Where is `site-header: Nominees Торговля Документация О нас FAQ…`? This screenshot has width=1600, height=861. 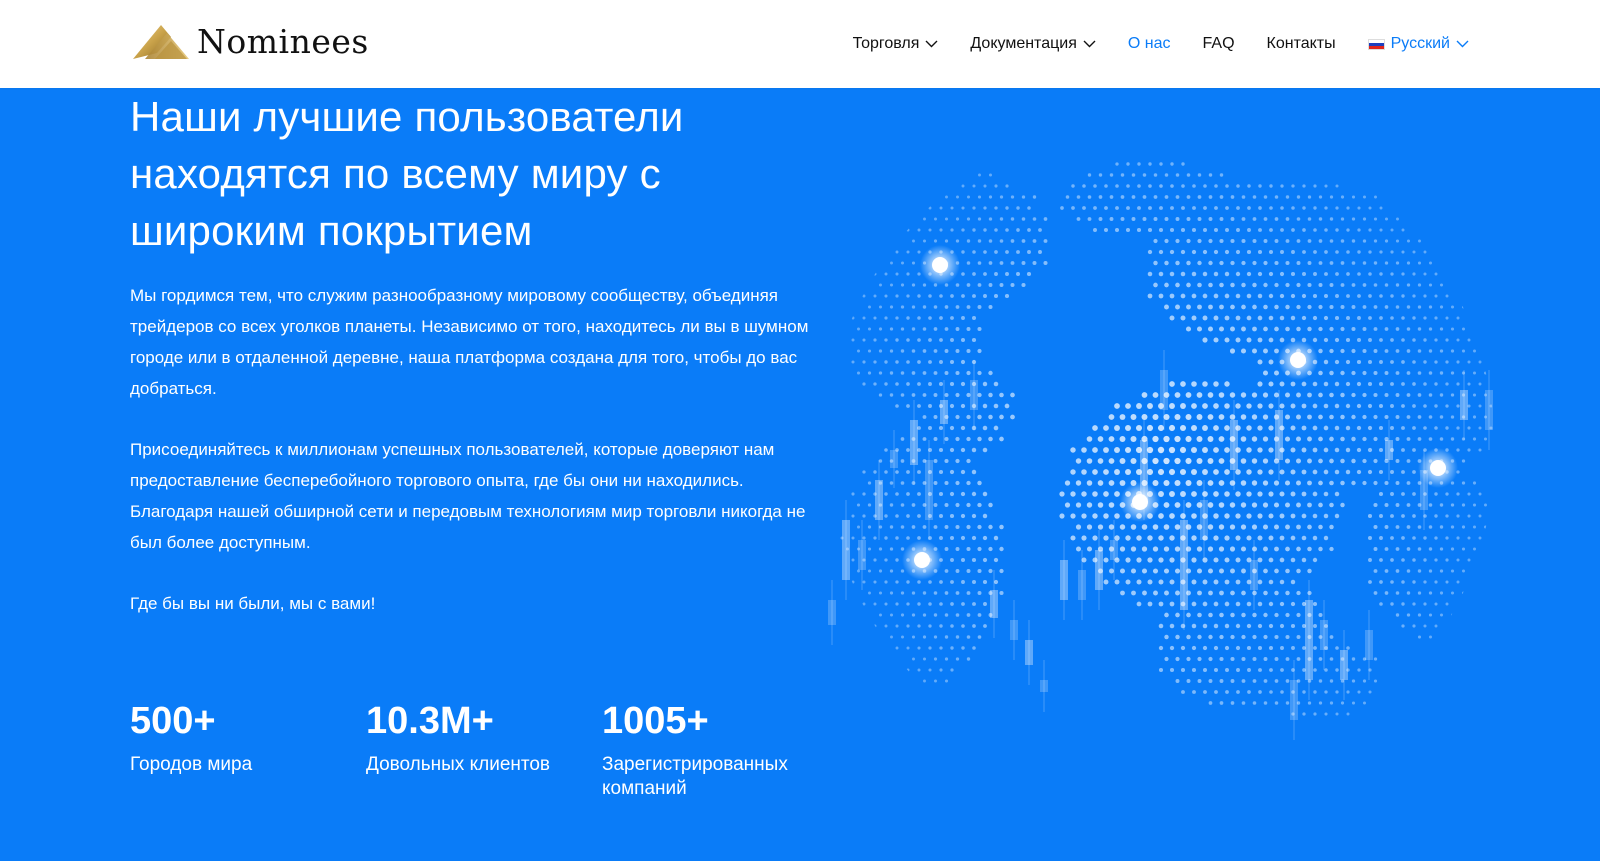 site-header: Nominees Торговля Документация О нас FAQ… is located at coordinates (800, 44).